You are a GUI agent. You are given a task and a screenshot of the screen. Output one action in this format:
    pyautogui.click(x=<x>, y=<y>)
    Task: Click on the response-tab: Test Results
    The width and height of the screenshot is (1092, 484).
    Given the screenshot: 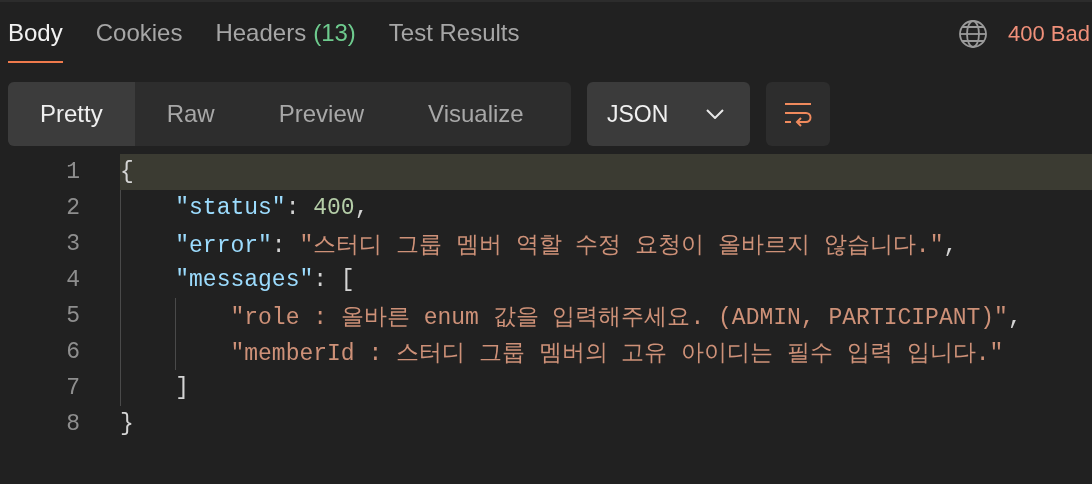 What is the action you would take?
    pyautogui.click(x=454, y=32)
    